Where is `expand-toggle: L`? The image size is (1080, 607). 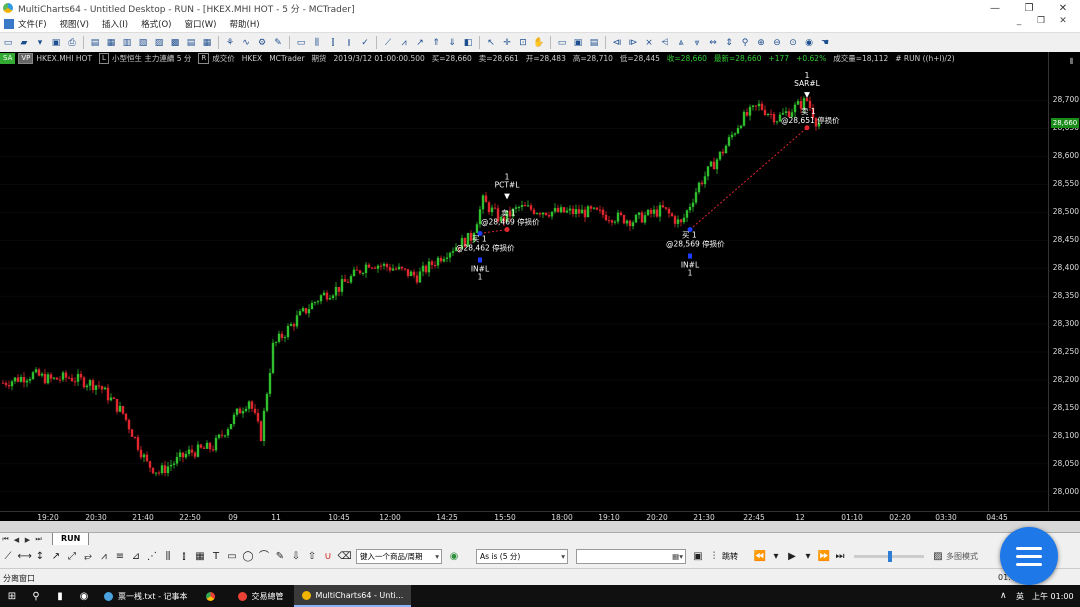
expand-toggle: L is located at coordinates (104, 58).